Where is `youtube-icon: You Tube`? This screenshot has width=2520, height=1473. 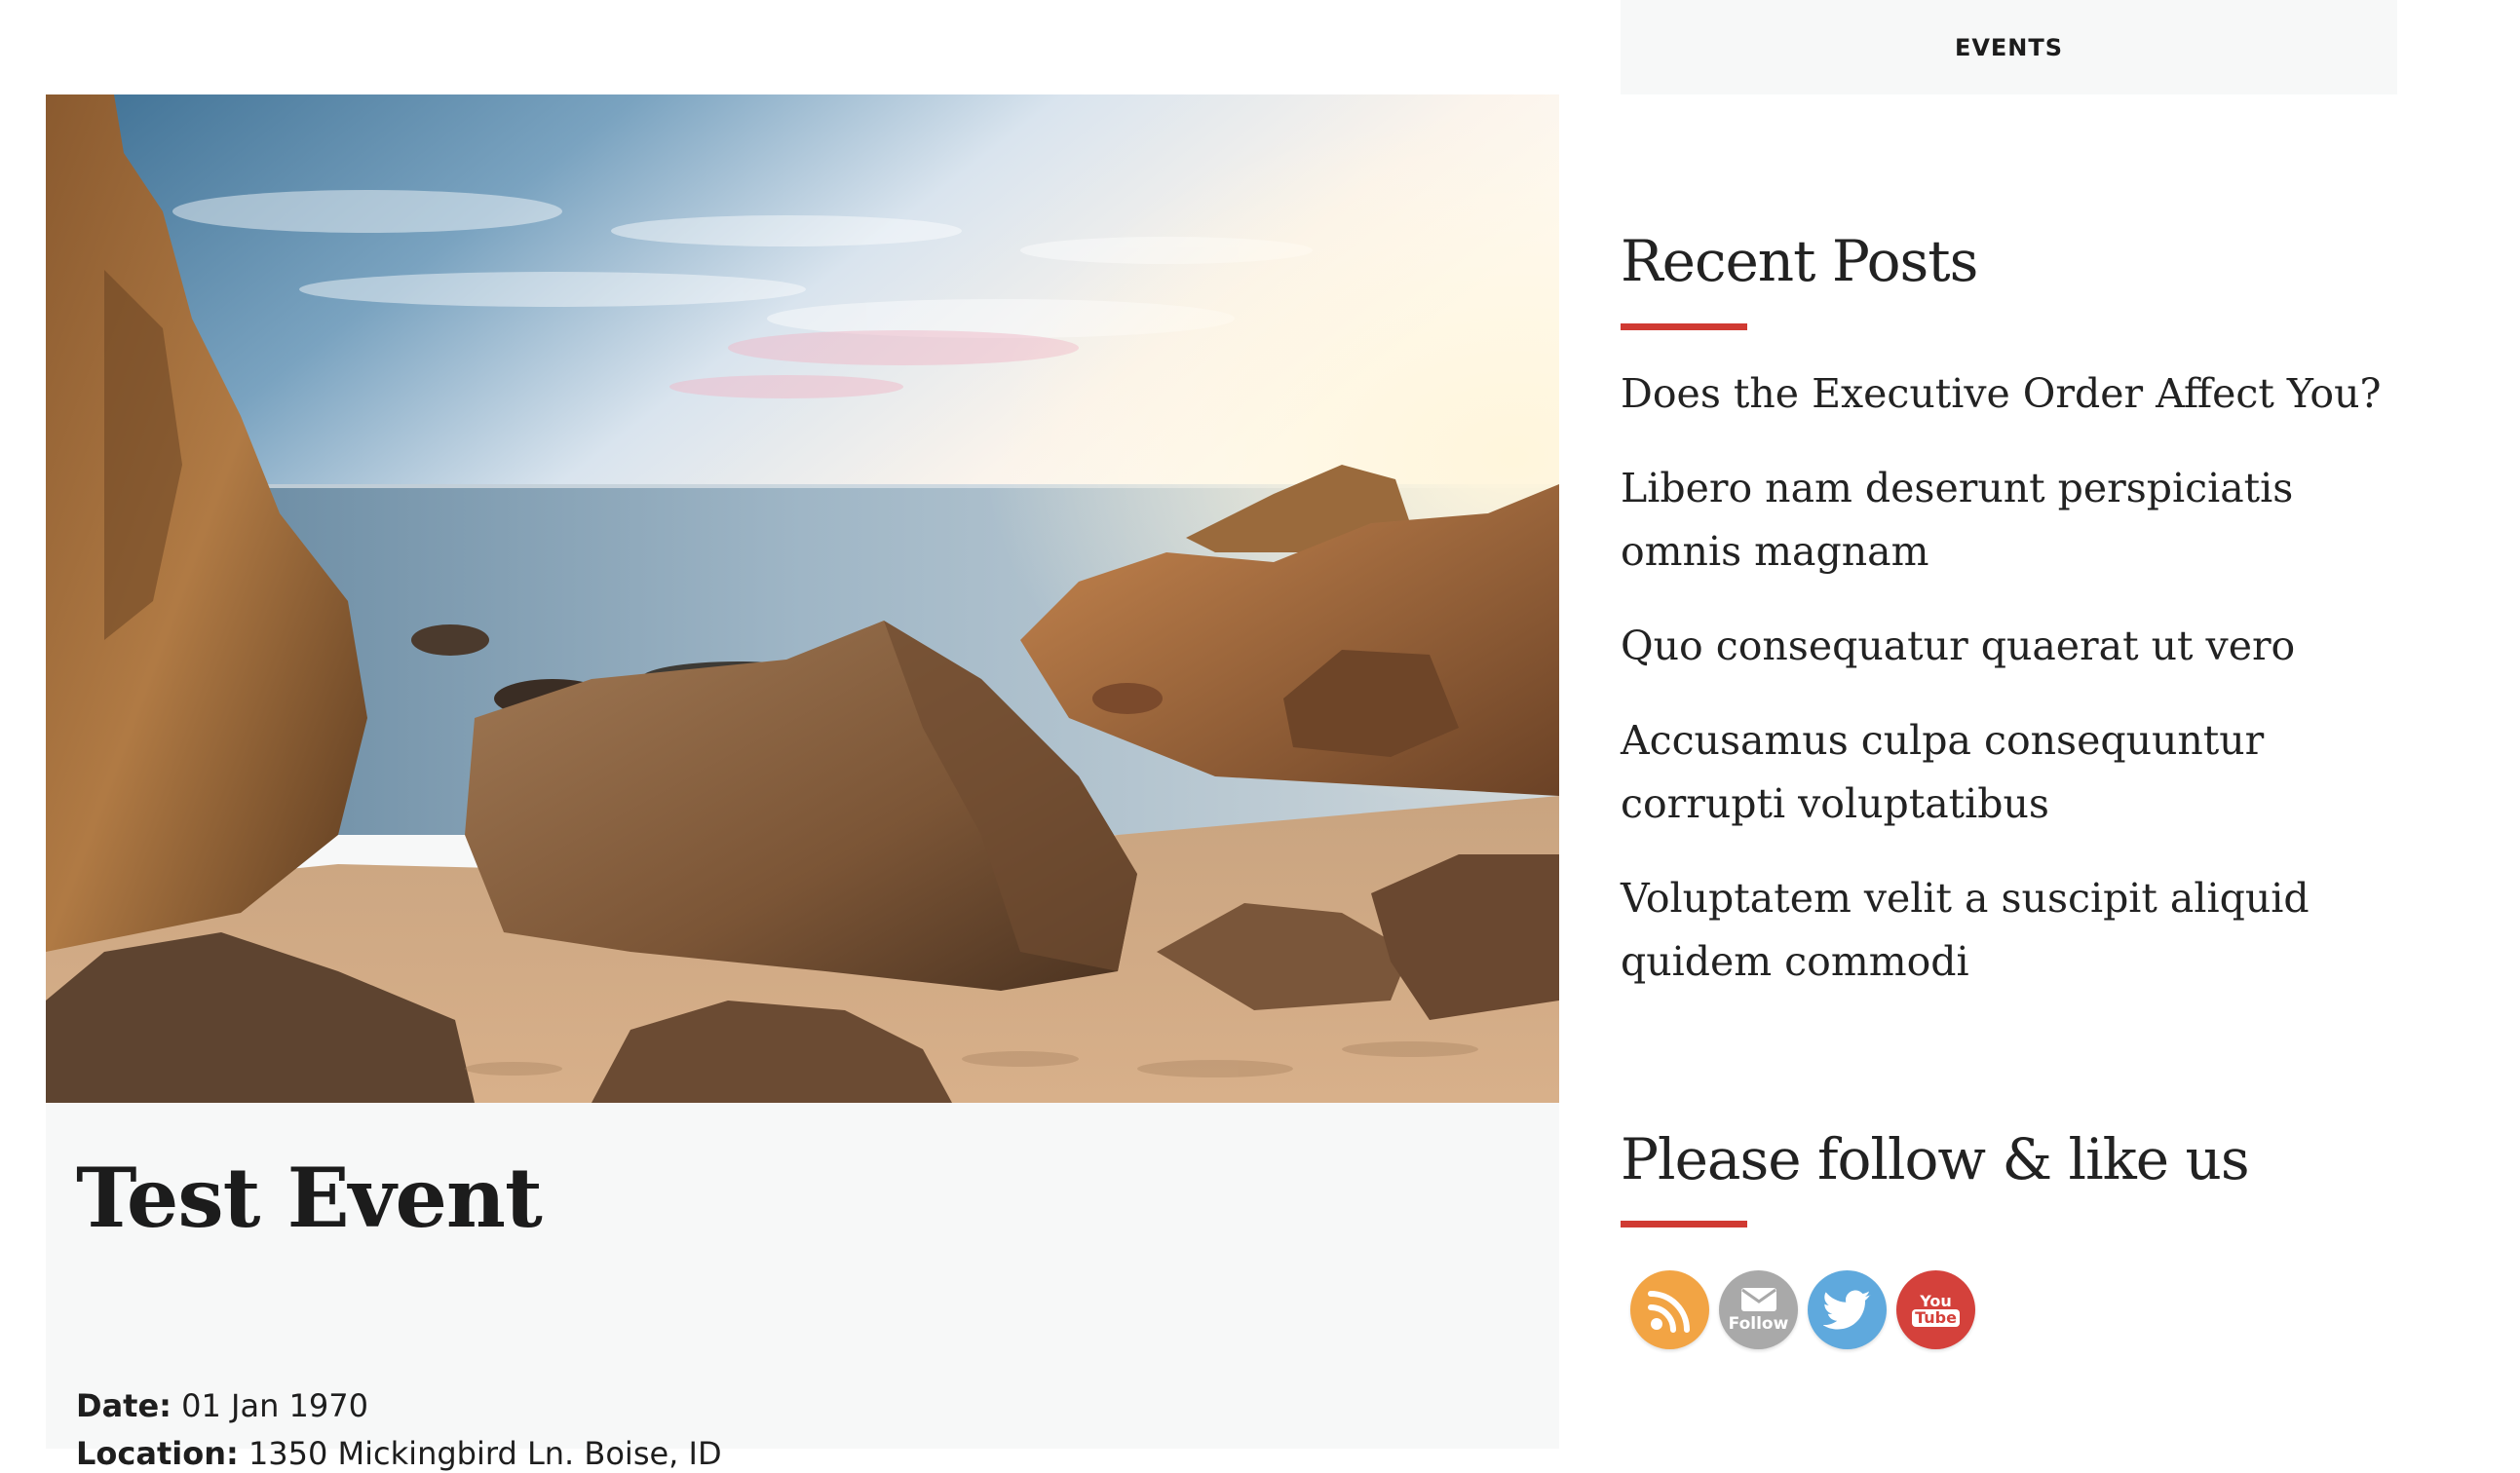
youtube-icon: You Tube is located at coordinates (1935, 1309).